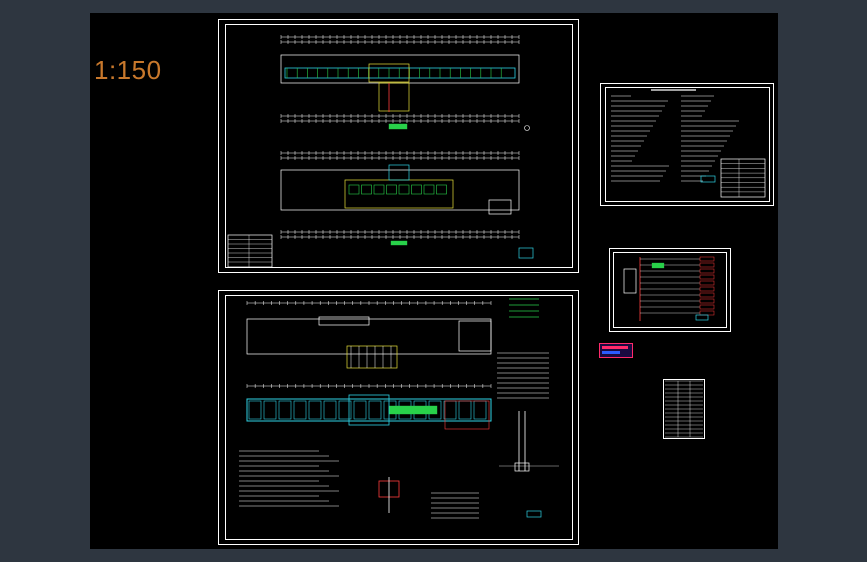 This screenshot has width=867, height=562. I want to click on foundation-drawing, so click(399, 408).